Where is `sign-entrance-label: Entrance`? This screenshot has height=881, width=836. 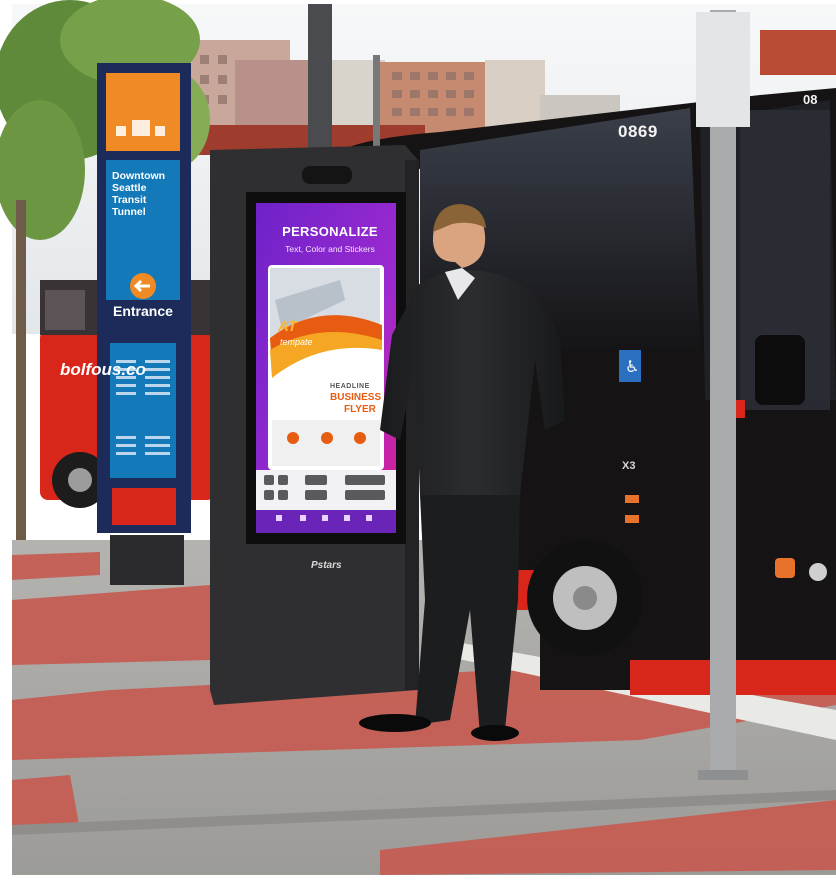
sign-entrance-label: Entrance is located at coordinates (143, 311).